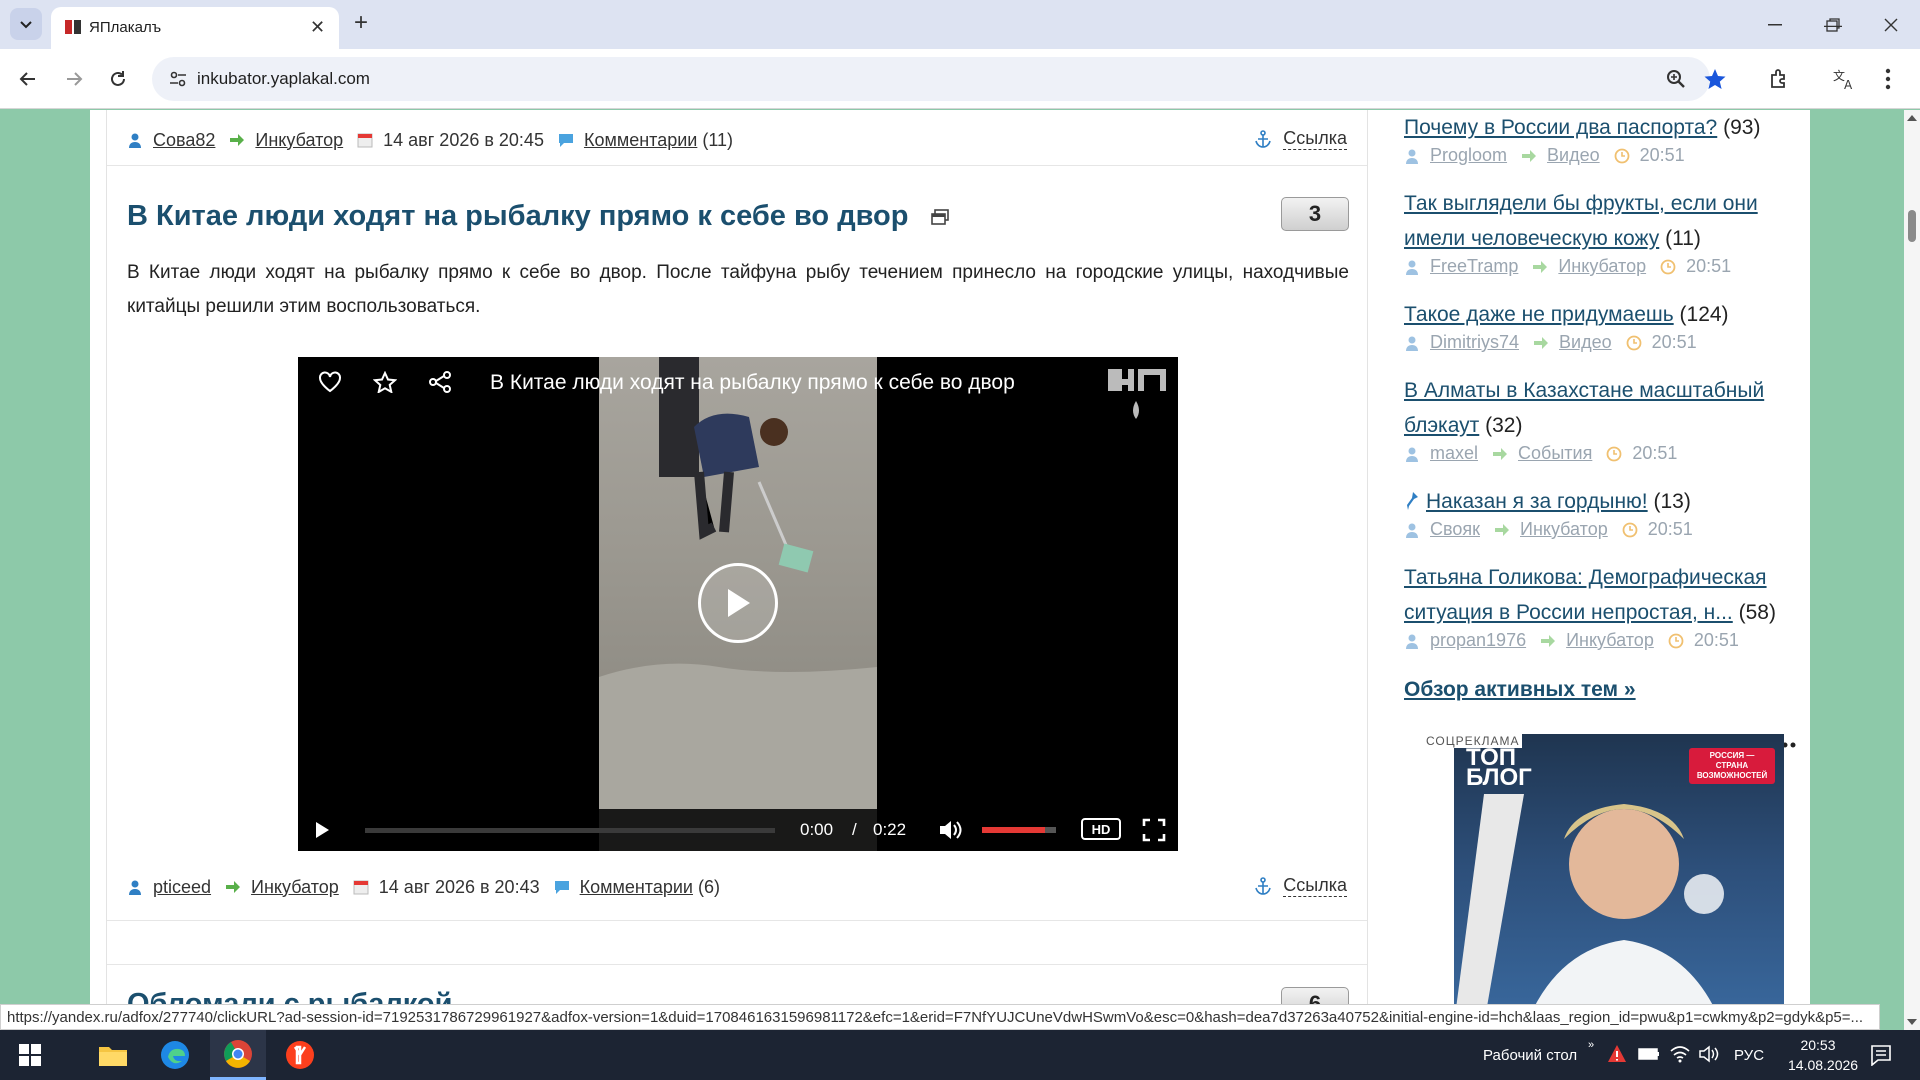 Image resolution: width=1920 pixels, height=1080 pixels. I want to click on topic-link: Татьяна Голикова: Демографическая, so click(1585, 577).